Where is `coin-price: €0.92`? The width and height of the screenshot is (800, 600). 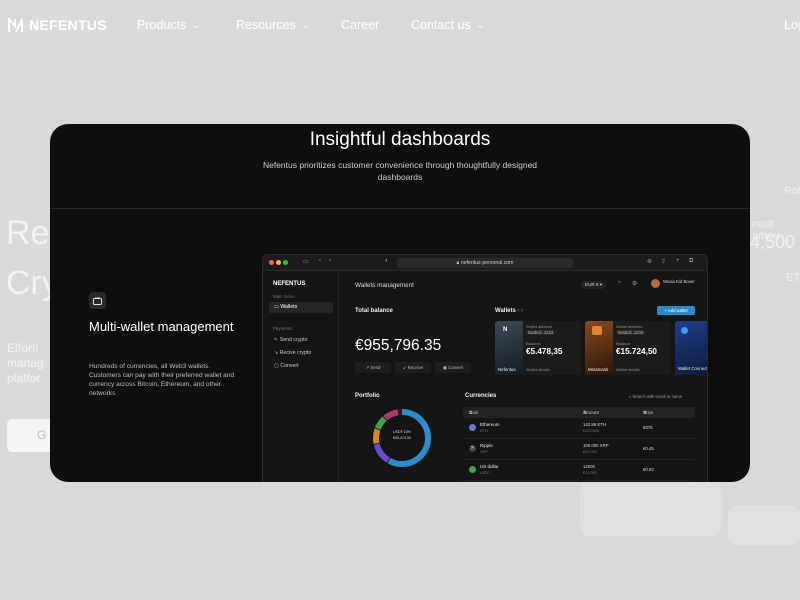 coin-price: €0.92 is located at coordinates (648, 469).